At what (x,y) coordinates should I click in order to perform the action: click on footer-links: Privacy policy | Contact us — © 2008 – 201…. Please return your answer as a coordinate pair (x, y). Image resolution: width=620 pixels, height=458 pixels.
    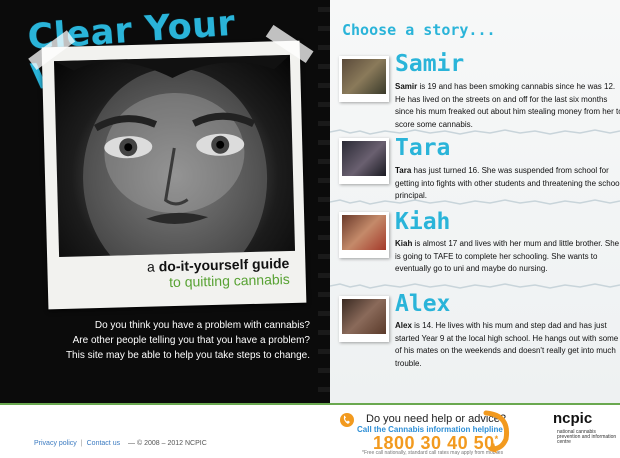
    Looking at the image, I should click on (120, 443).